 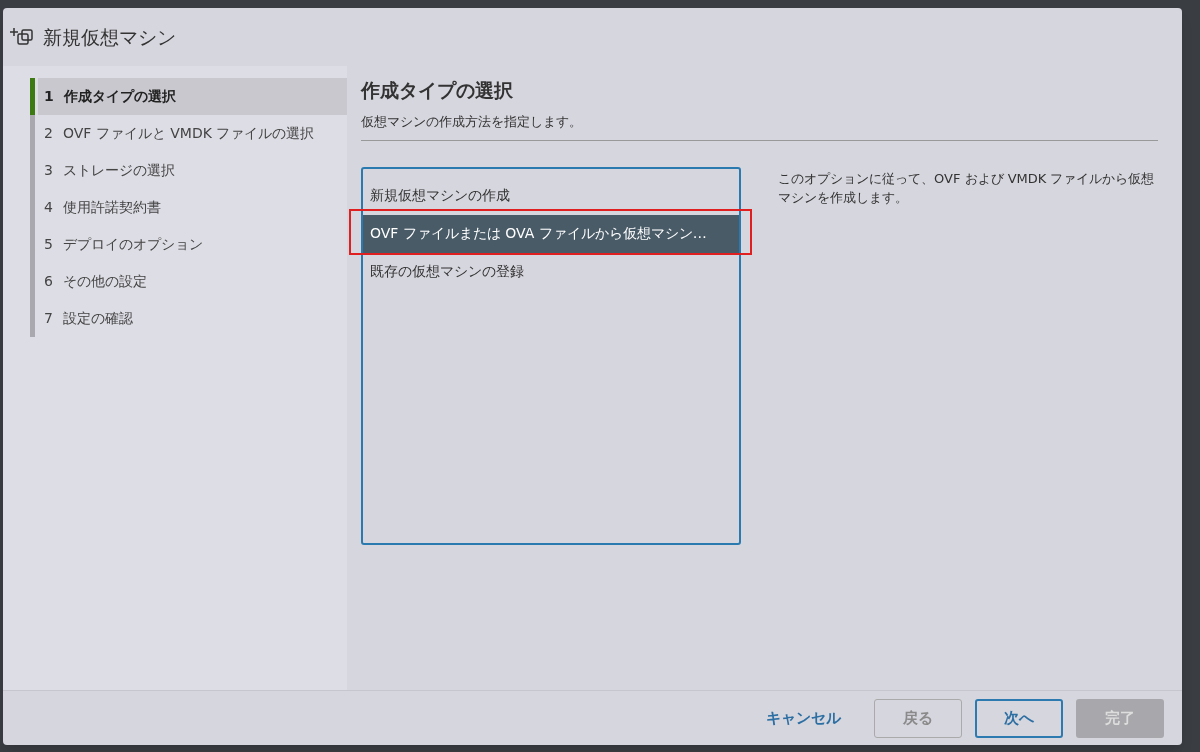 What do you see at coordinates (109, 37) in the screenshot?
I see `window-title: 新規仮想マシン` at bounding box center [109, 37].